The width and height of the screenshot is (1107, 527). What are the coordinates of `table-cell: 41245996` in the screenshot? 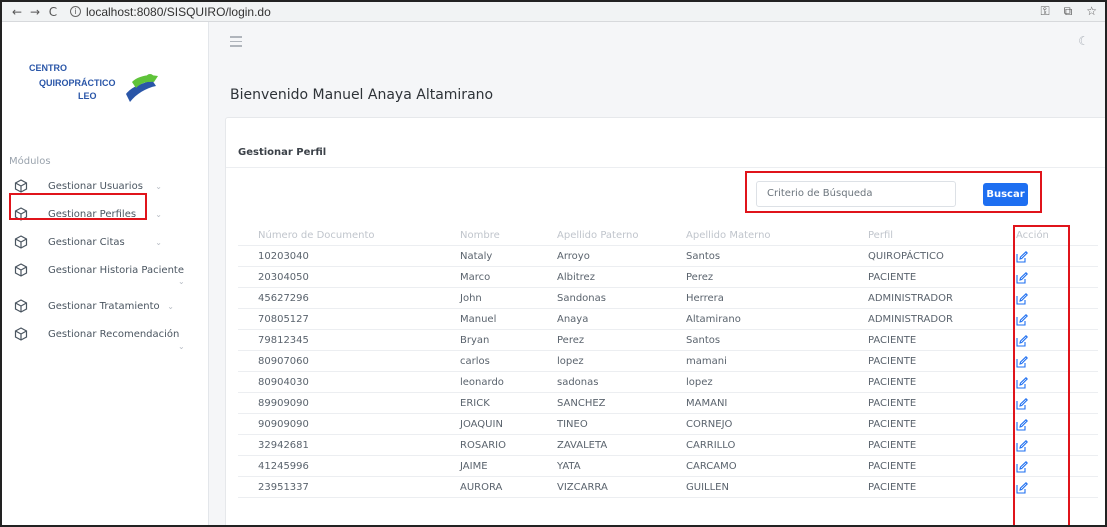 It's located at (283, 466).